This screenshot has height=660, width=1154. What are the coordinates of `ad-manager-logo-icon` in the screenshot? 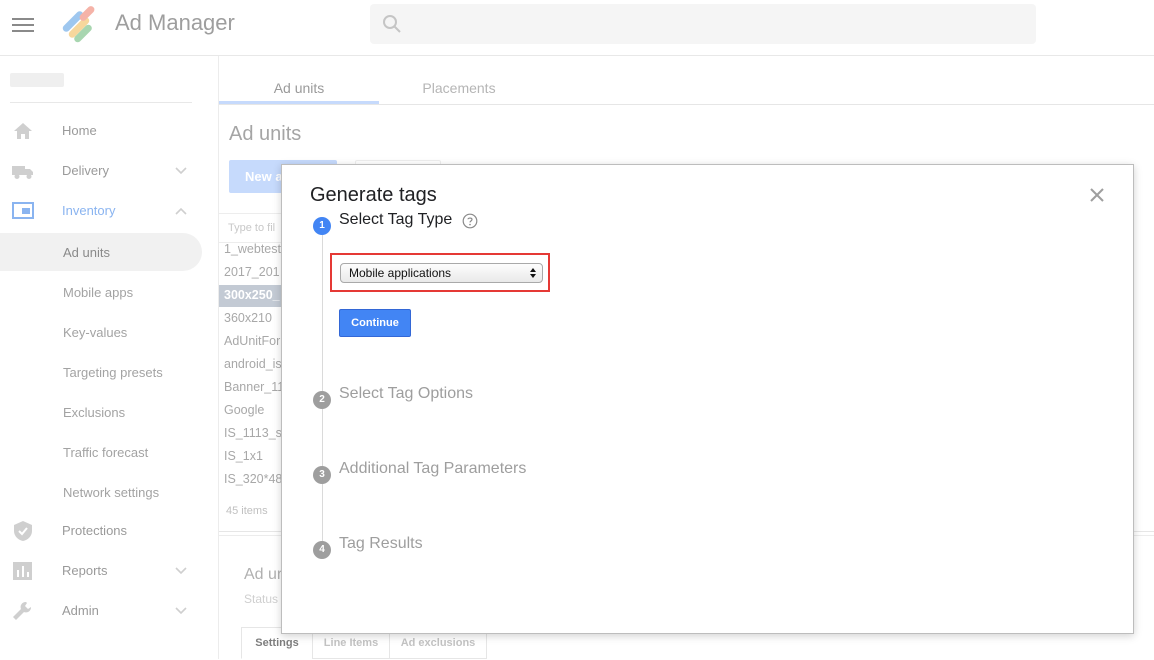 It's located at (80, 24).